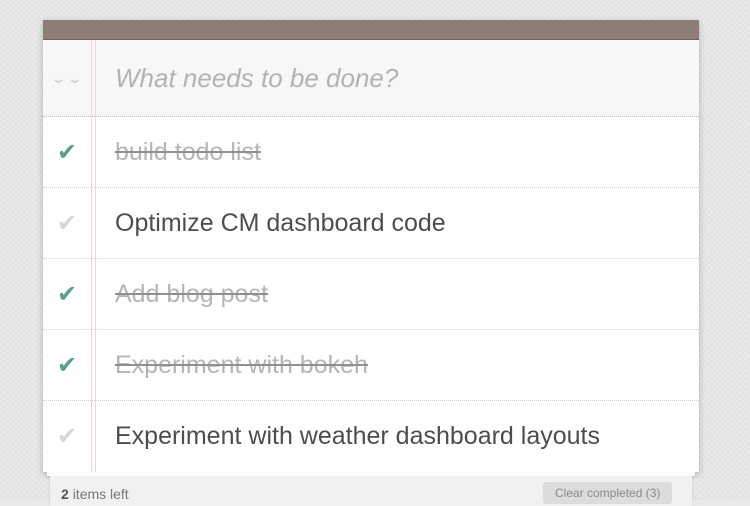  What do you see at coordinates (371, 491) in the screenshot?
I see `todo-footer: 2 items left Clear completed (3)` at bounding box center [371, 491].